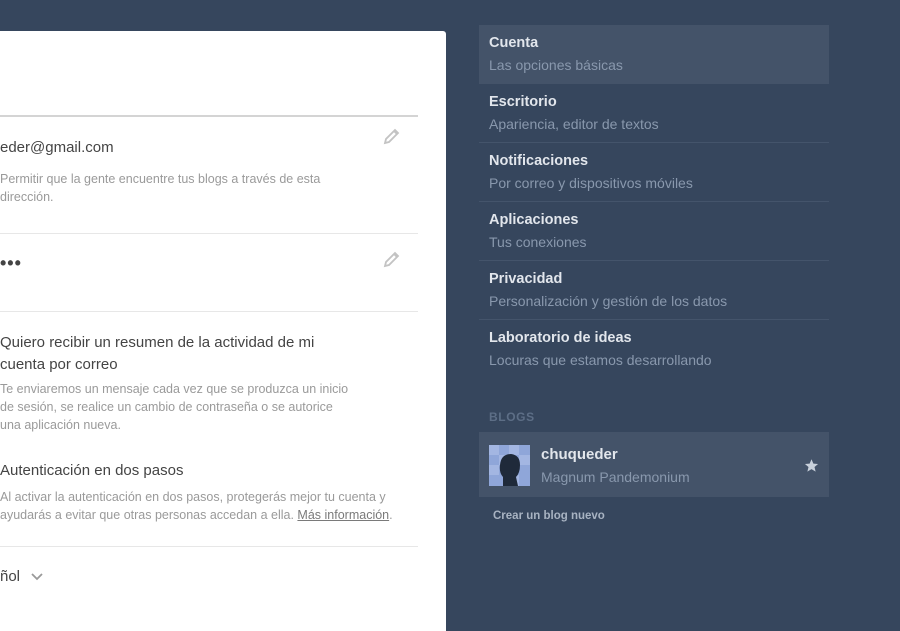 The height and width of the screenshot is (631, 900). Describe the element at coordinates (343, 515) in the screenshot. I see `more-info-link: Más información` at that location.